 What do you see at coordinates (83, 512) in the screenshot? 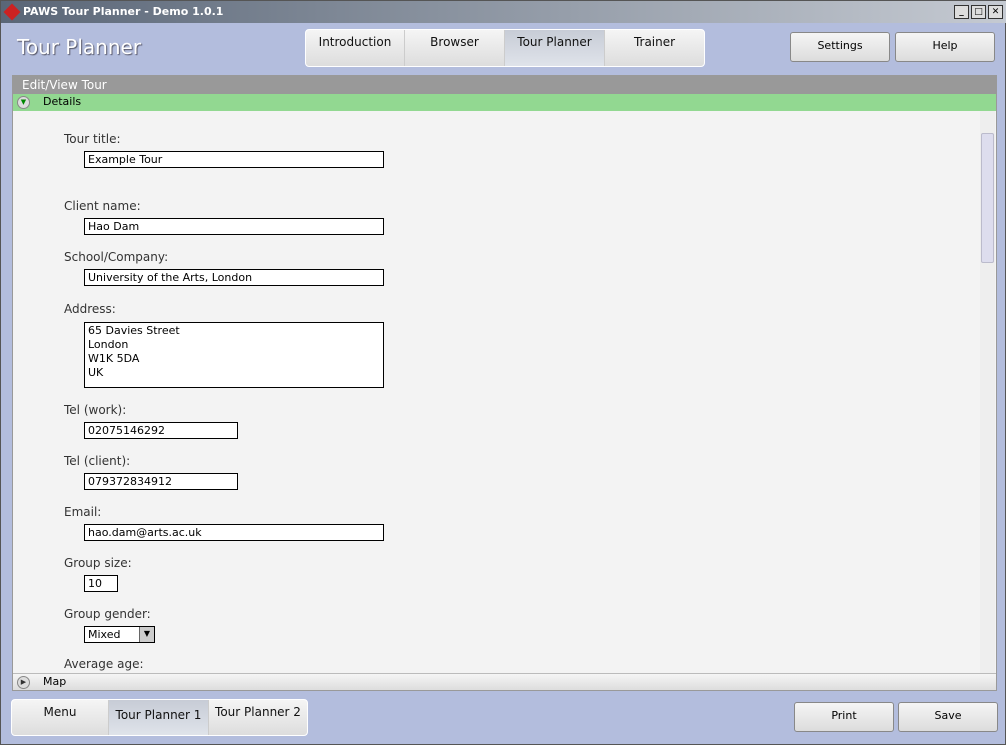
I see `email-label: Email:` at bounding box center [83, 512].